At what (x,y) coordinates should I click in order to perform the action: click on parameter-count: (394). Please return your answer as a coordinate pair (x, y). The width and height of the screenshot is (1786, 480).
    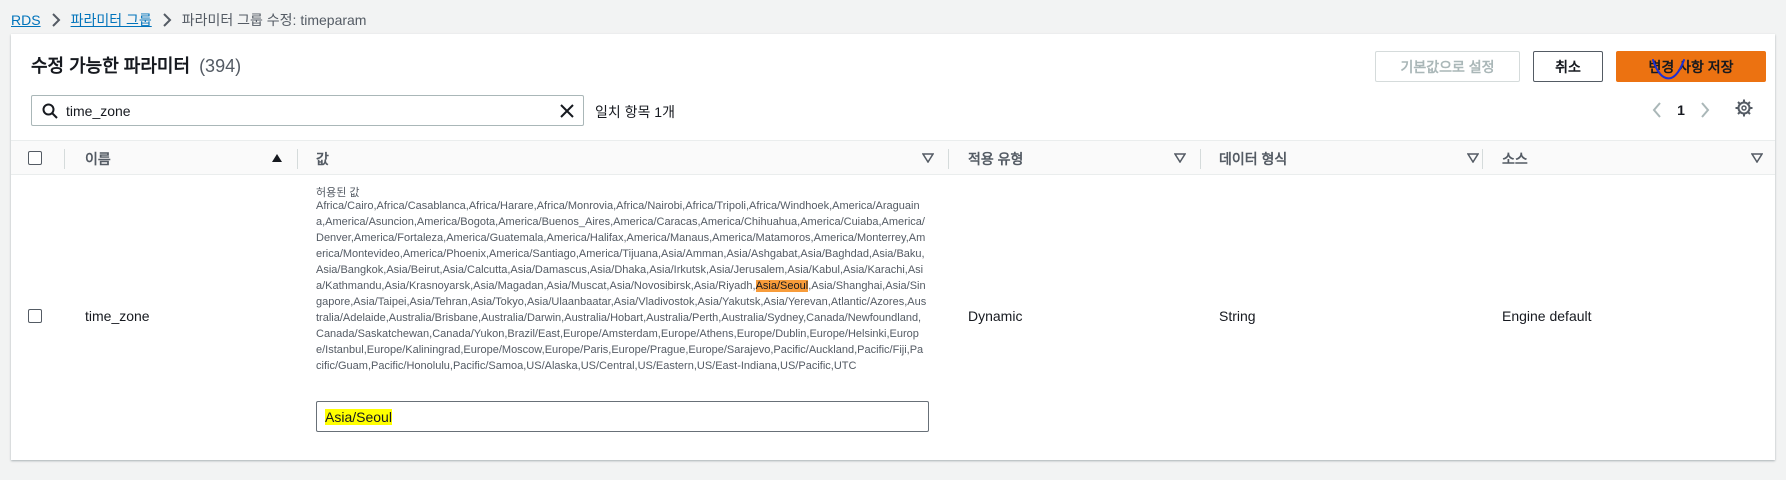
    Looking at the image, I should click on (220, 66).